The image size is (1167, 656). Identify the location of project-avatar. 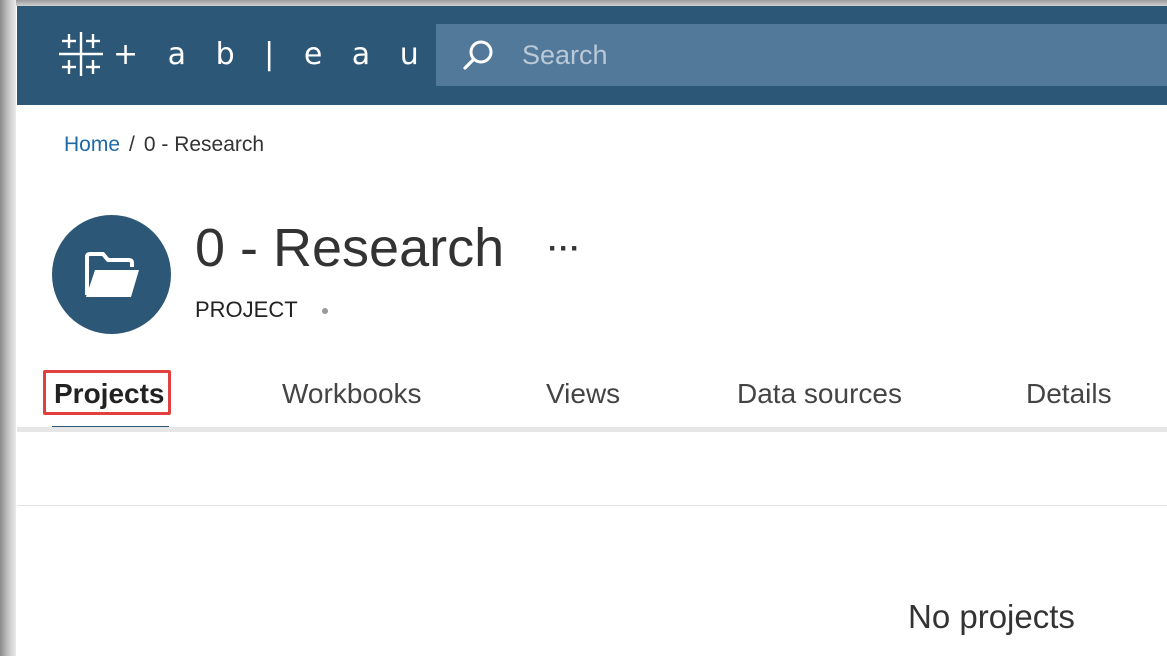
(111, 274).